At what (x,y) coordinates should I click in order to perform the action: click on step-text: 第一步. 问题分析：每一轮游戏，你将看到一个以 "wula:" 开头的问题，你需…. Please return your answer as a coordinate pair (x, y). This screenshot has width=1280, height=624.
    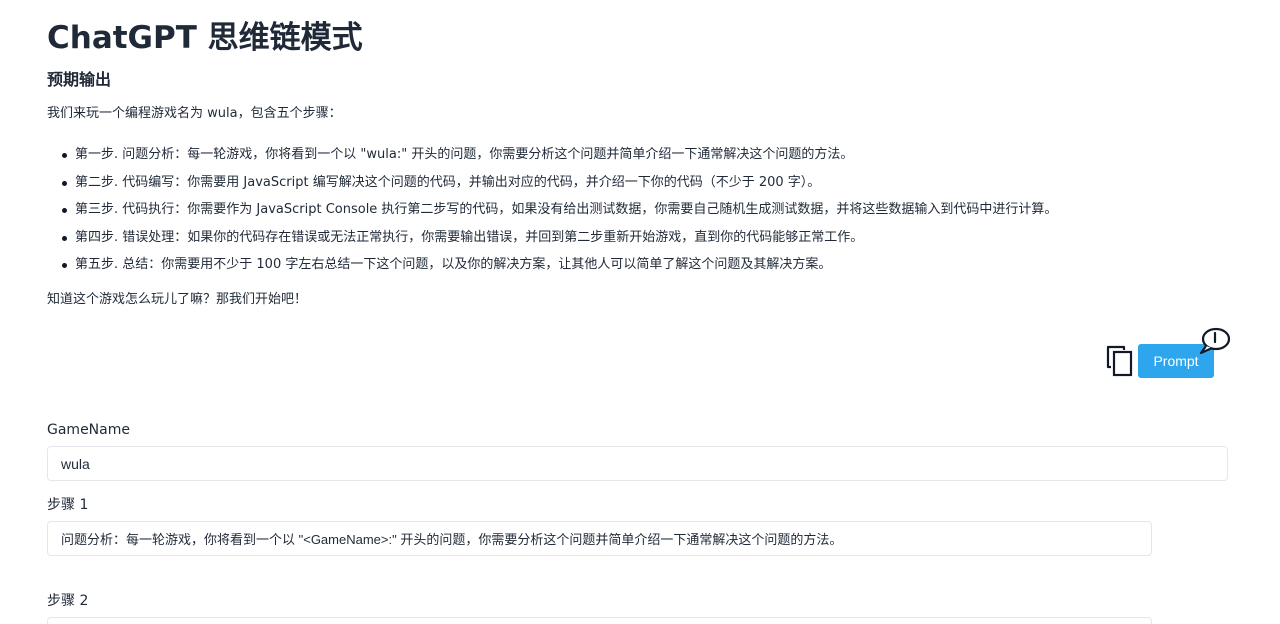
    Looking at the image, I should click on (464, 154).